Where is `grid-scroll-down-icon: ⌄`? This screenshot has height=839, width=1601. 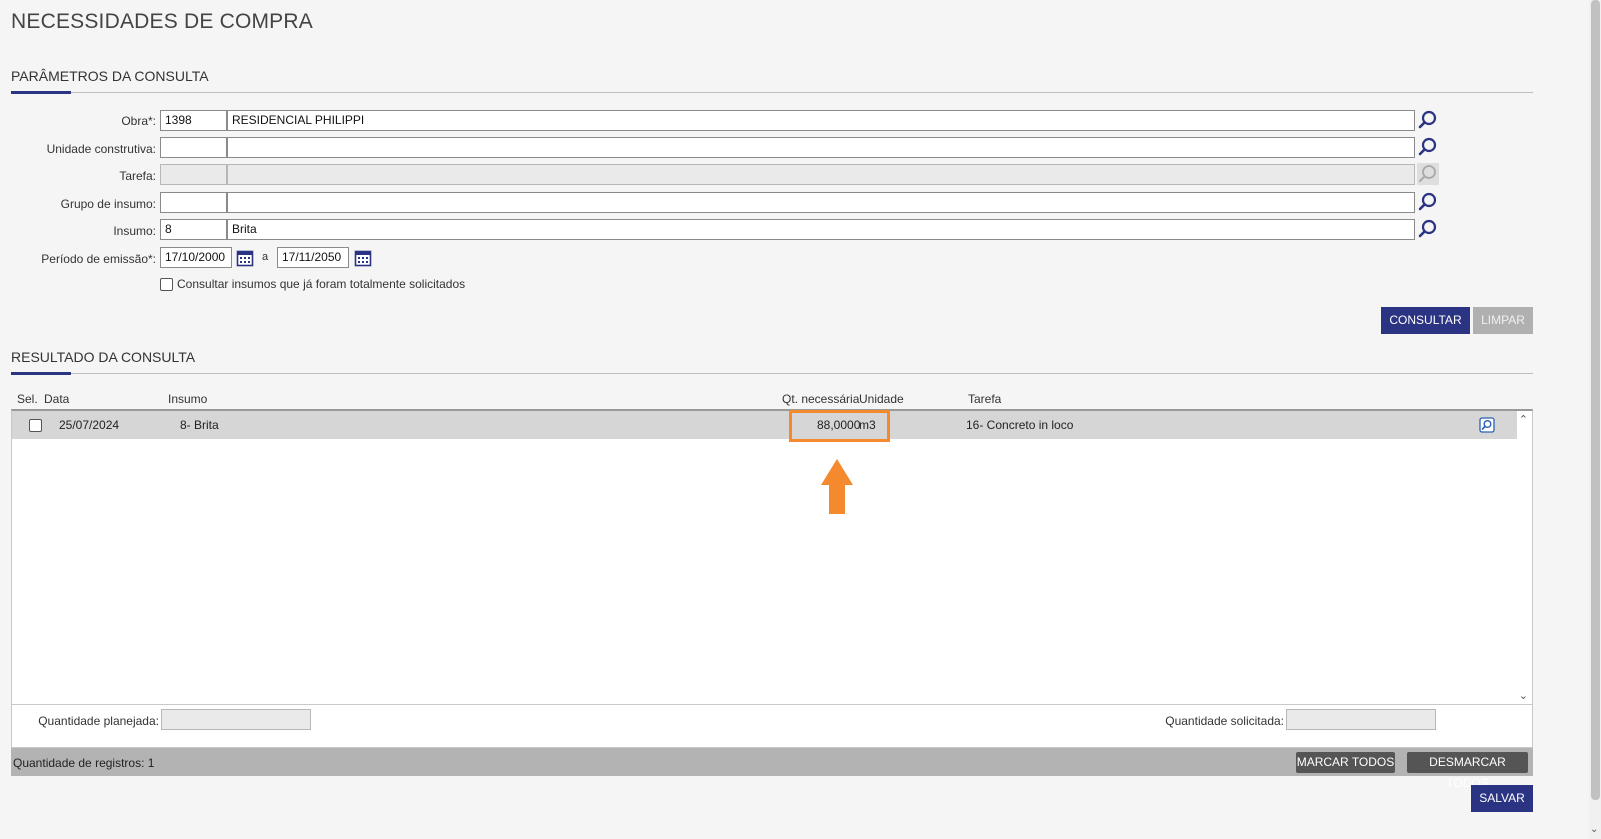
grid-scroll-down-icon: ⌄ is located at coordinates (1523, 695).